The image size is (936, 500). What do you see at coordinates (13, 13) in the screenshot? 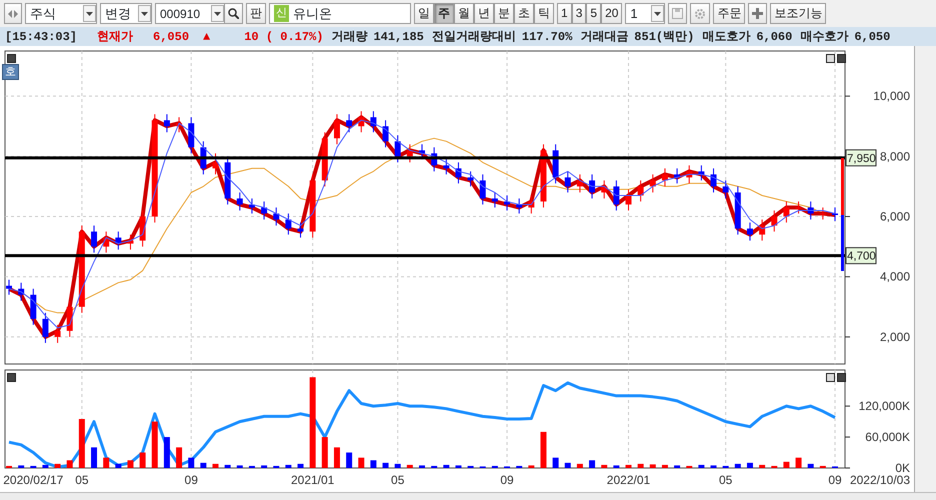
I see `scroll-arrows-icon` at bounding box center [13, 13].